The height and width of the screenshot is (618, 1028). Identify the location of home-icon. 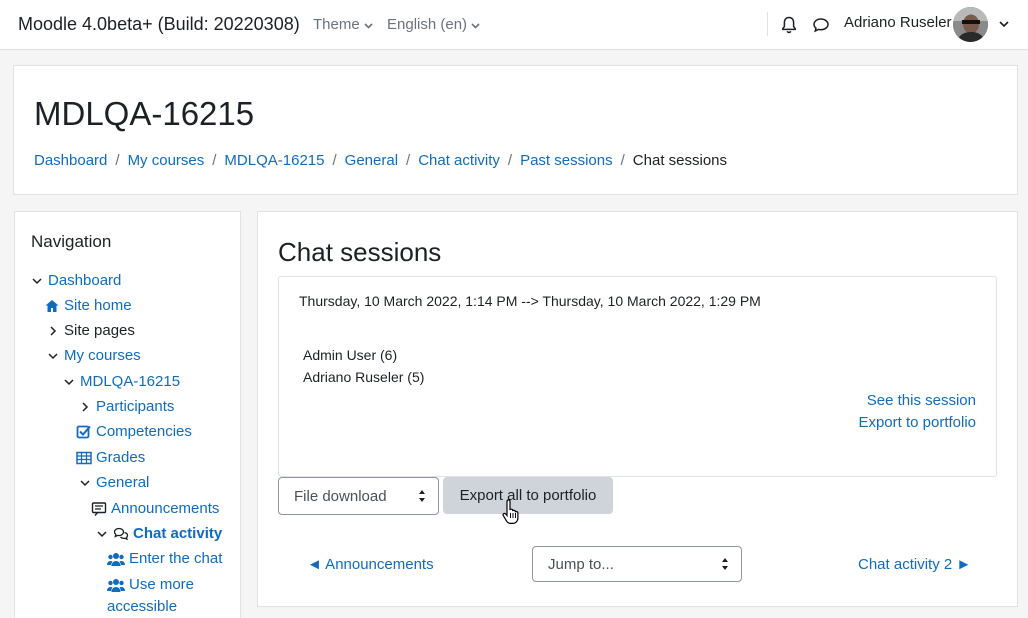
(52, 305).